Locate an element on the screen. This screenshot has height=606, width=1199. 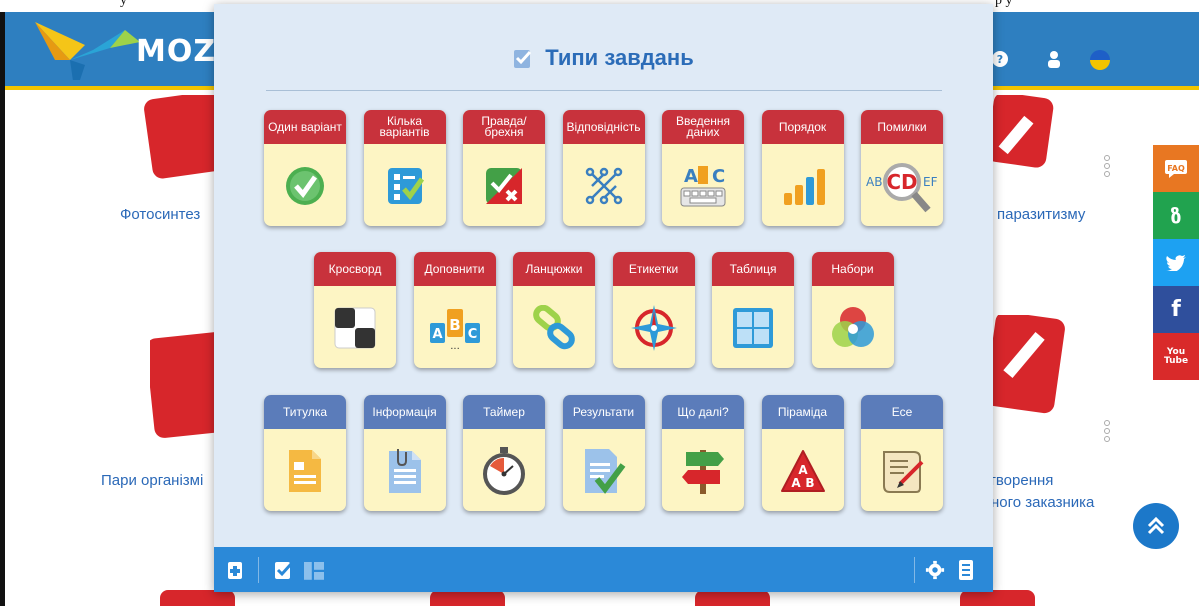
task-tile: Відповідність is located at coordinates (603, 168).